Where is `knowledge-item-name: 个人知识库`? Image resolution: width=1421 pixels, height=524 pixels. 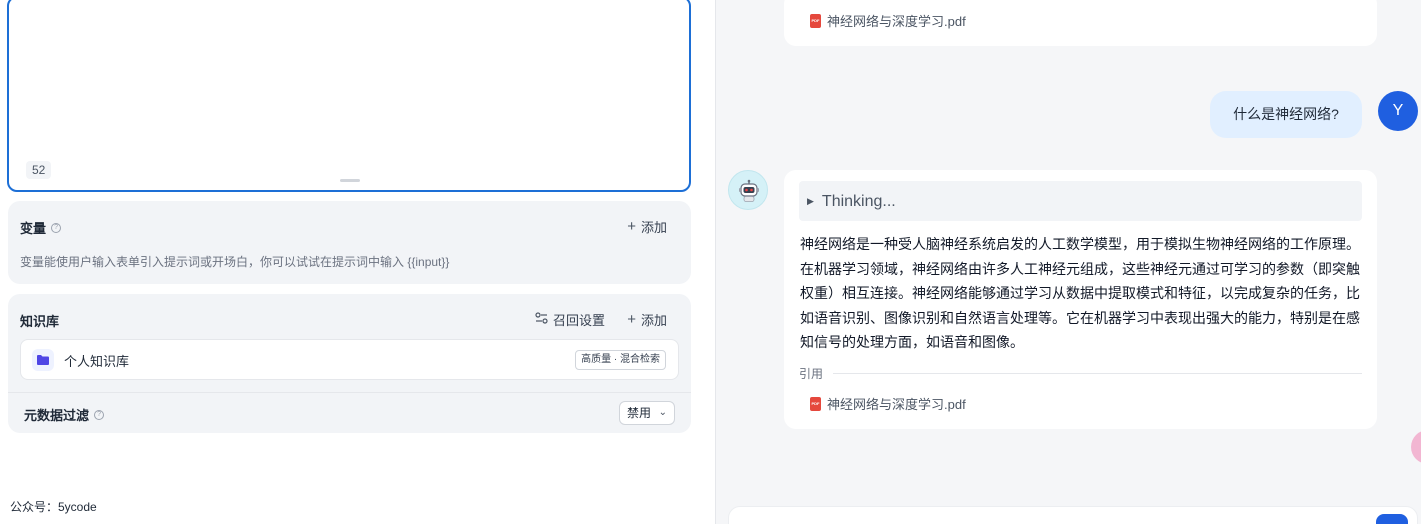 knowledge-item-name: 个人知识库 is located at coordinates (97, 361).